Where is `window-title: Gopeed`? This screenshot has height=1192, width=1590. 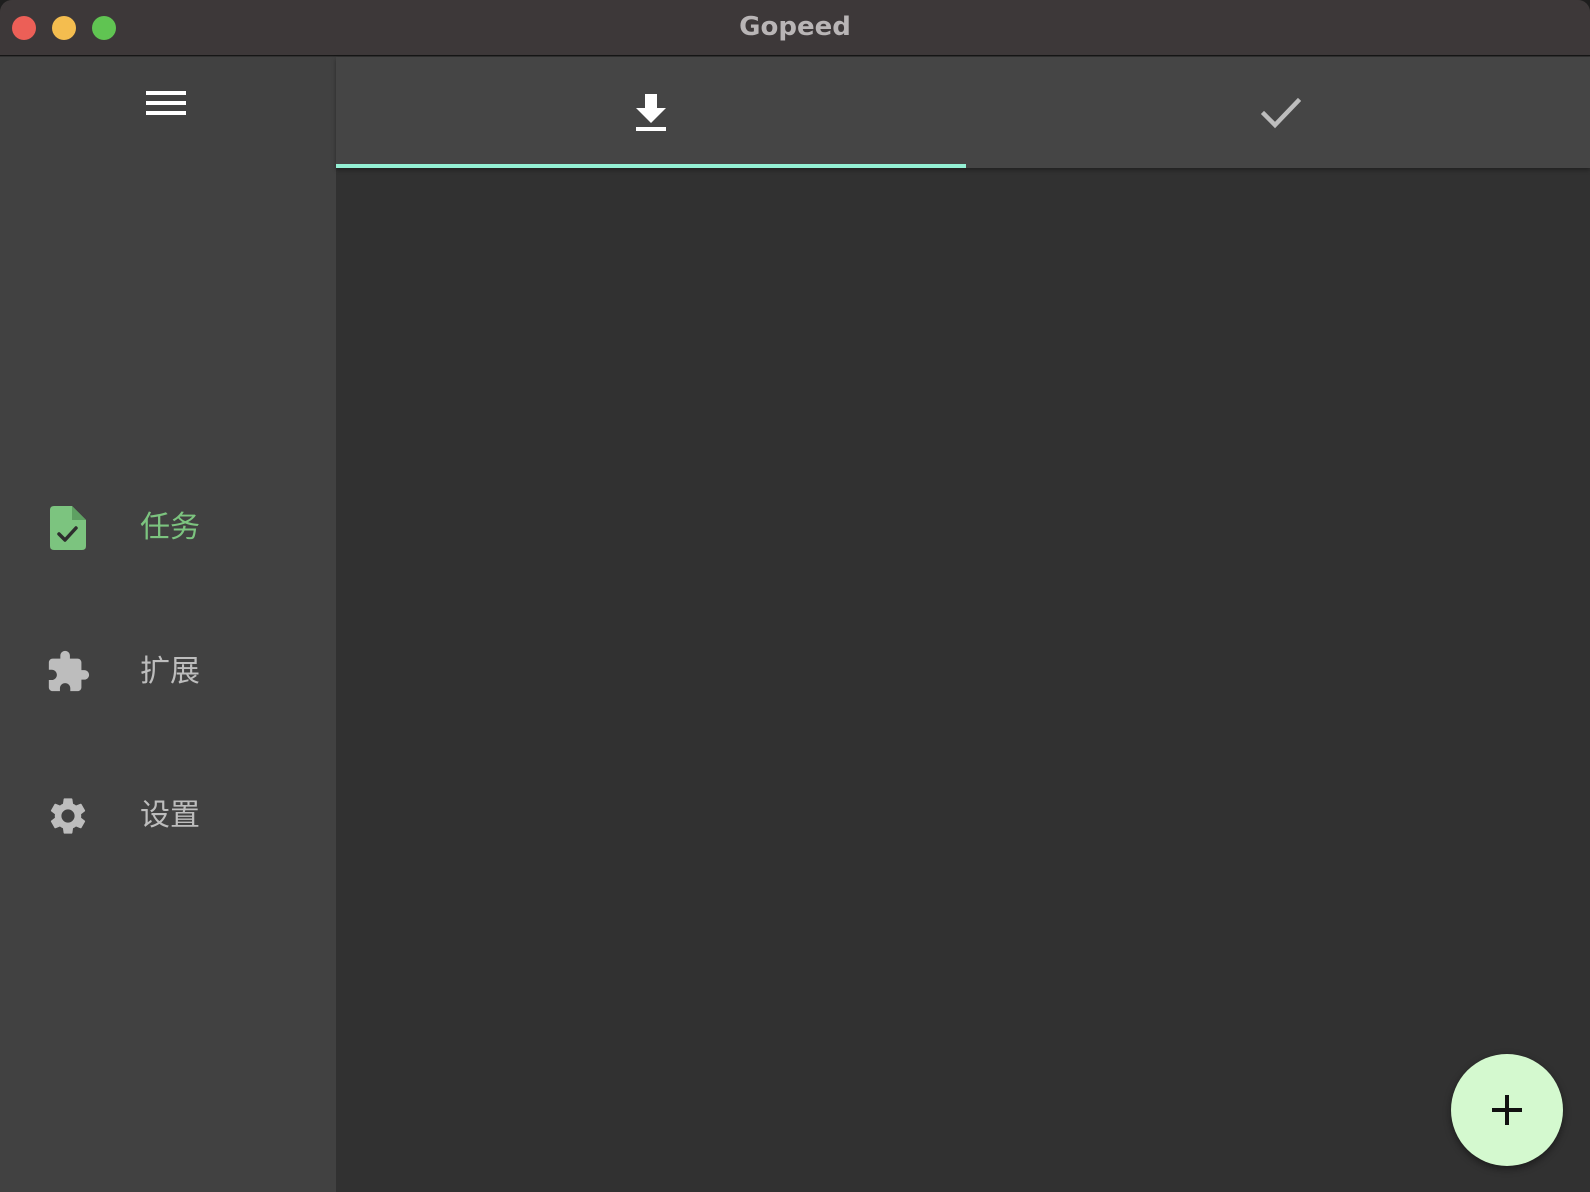
window-title: Gopeed is located at coordinates (795, 27).